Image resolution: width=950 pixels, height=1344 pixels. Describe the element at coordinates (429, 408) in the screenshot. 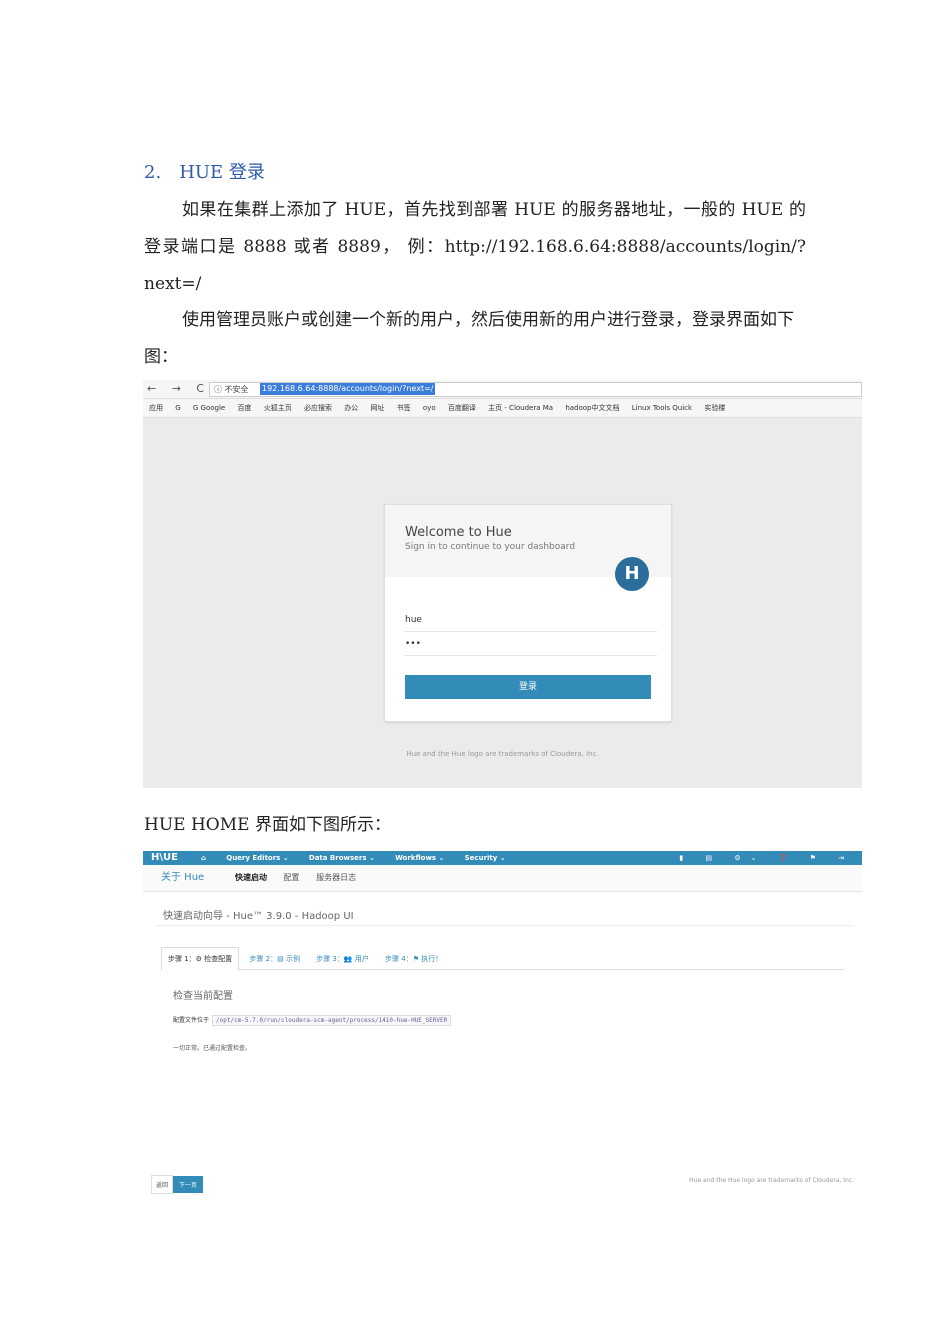

I see `bookmark-item: oyo` at that location.